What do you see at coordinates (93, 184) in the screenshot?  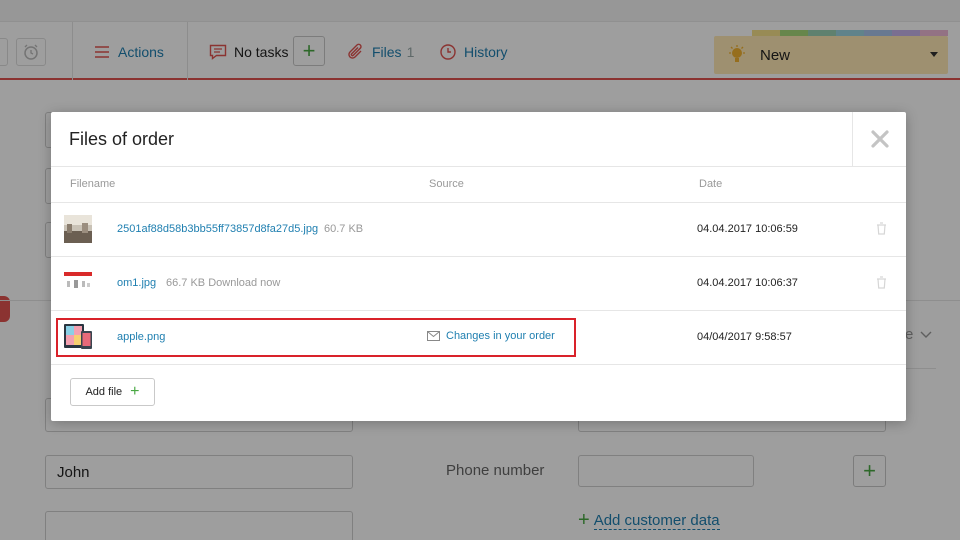 I see `column-header-filename: Filename` at bounding box center [93, 184].